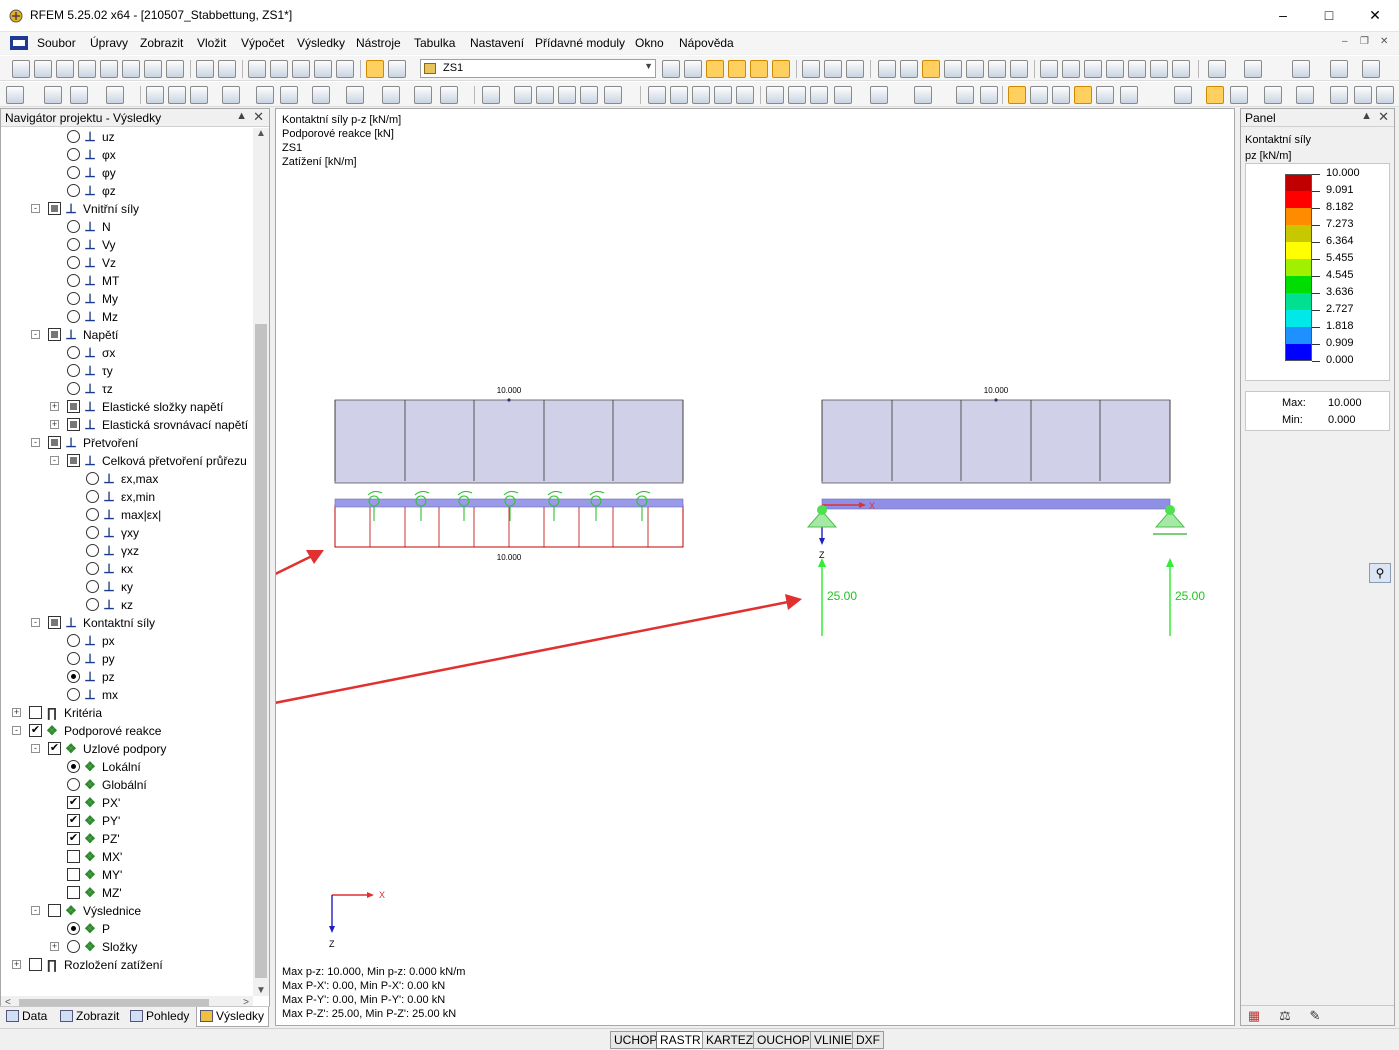 This screenshot has width=1399, height=1050. Describe the element at coordinates (159, 1017) in the screenshot. I see `tab-pohledy: Pohledy` at that location.